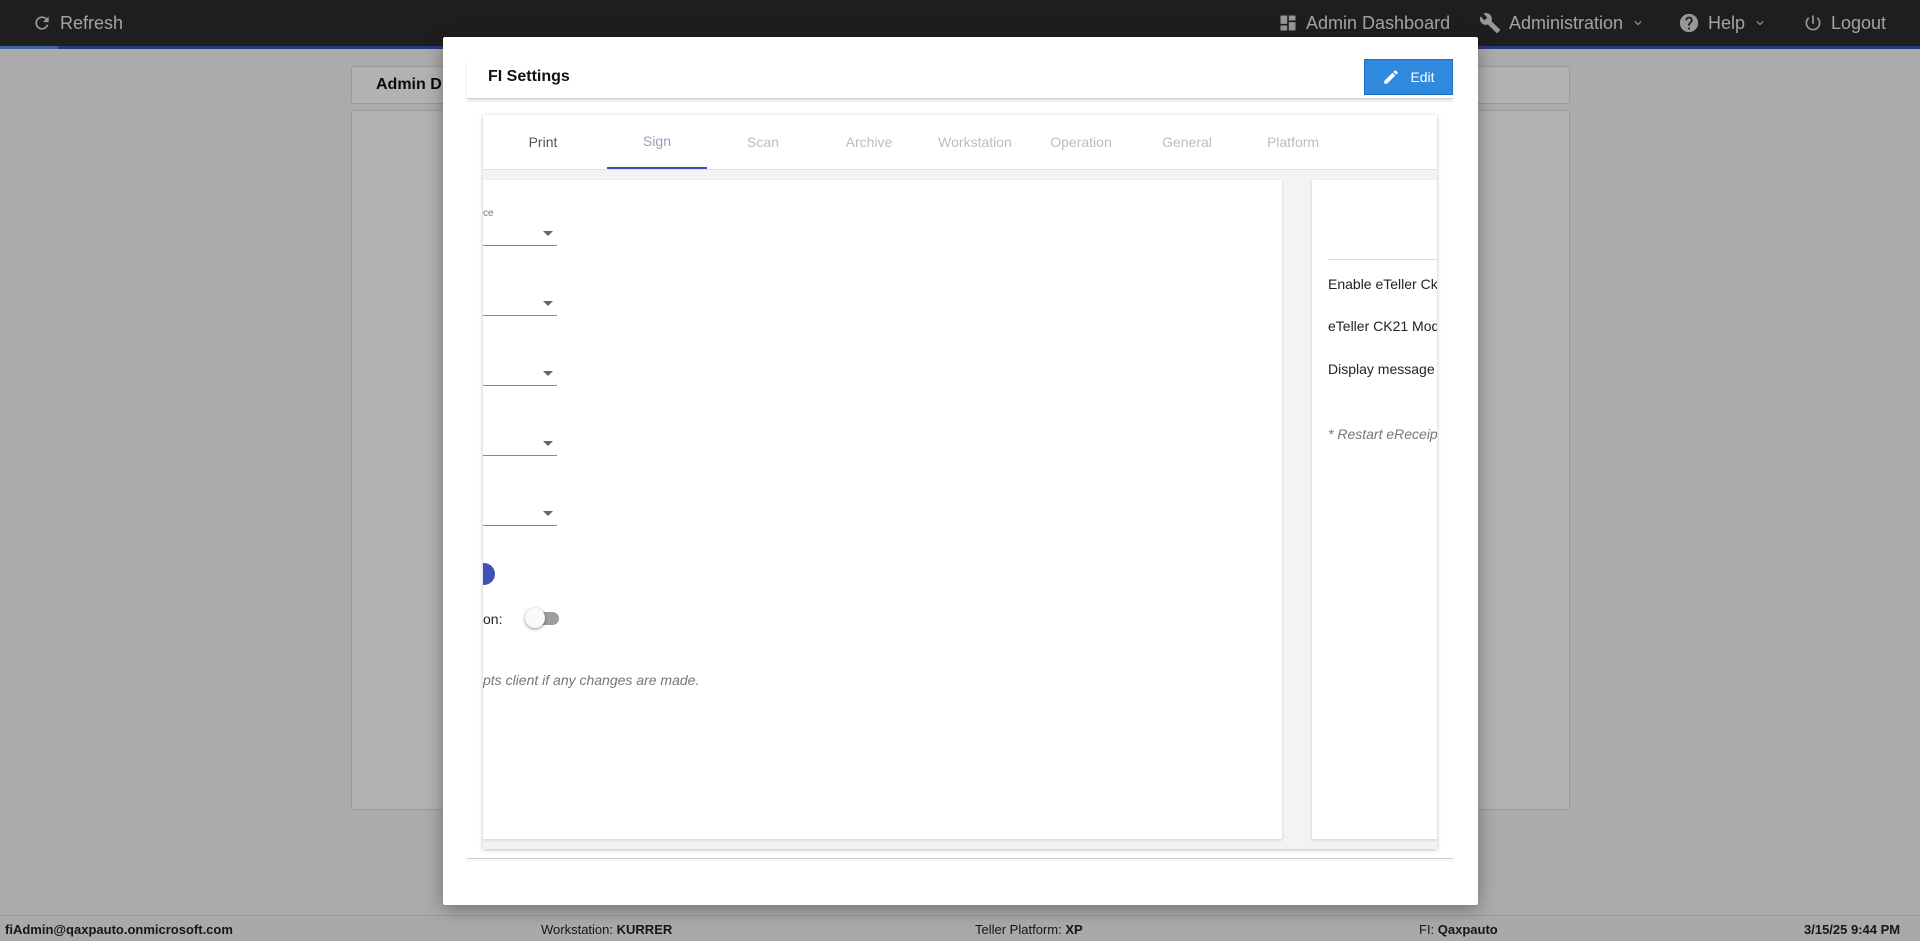 The width and height of the screenshot is (1920, 941). Describe the element at coordinates (960, 858) in the screenshot. I see `dialog-footer-divider` at that location.